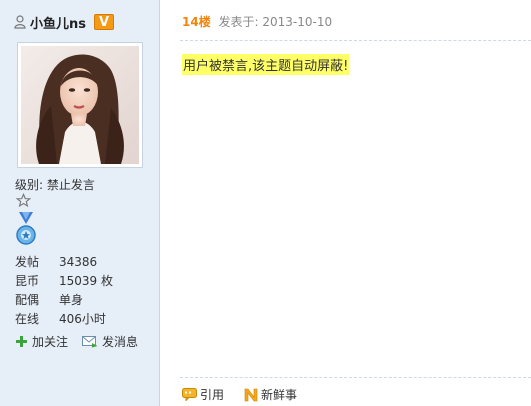 This screenshot has width=531, height=406. I want to click on stat-value: 406小时, so click(82, 319).